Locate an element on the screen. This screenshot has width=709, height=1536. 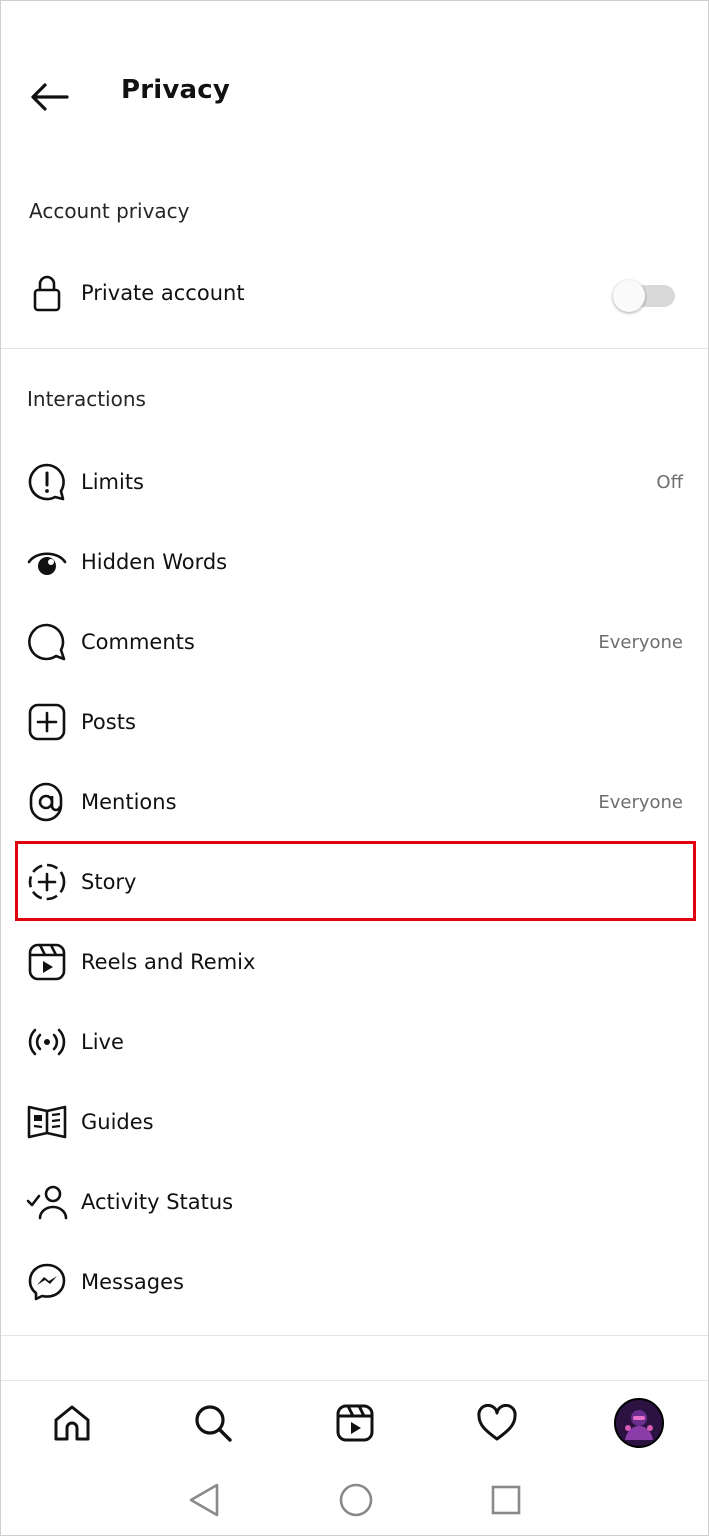
messenger-icon is located at coordinates (47, 1282).